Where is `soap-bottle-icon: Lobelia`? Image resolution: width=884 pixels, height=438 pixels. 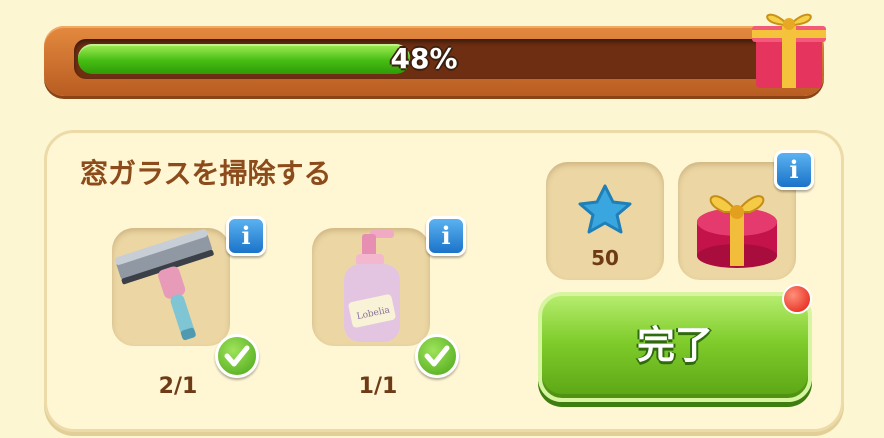
soap-bottle-icon: Lobelia is located at coordinates (372, 286).